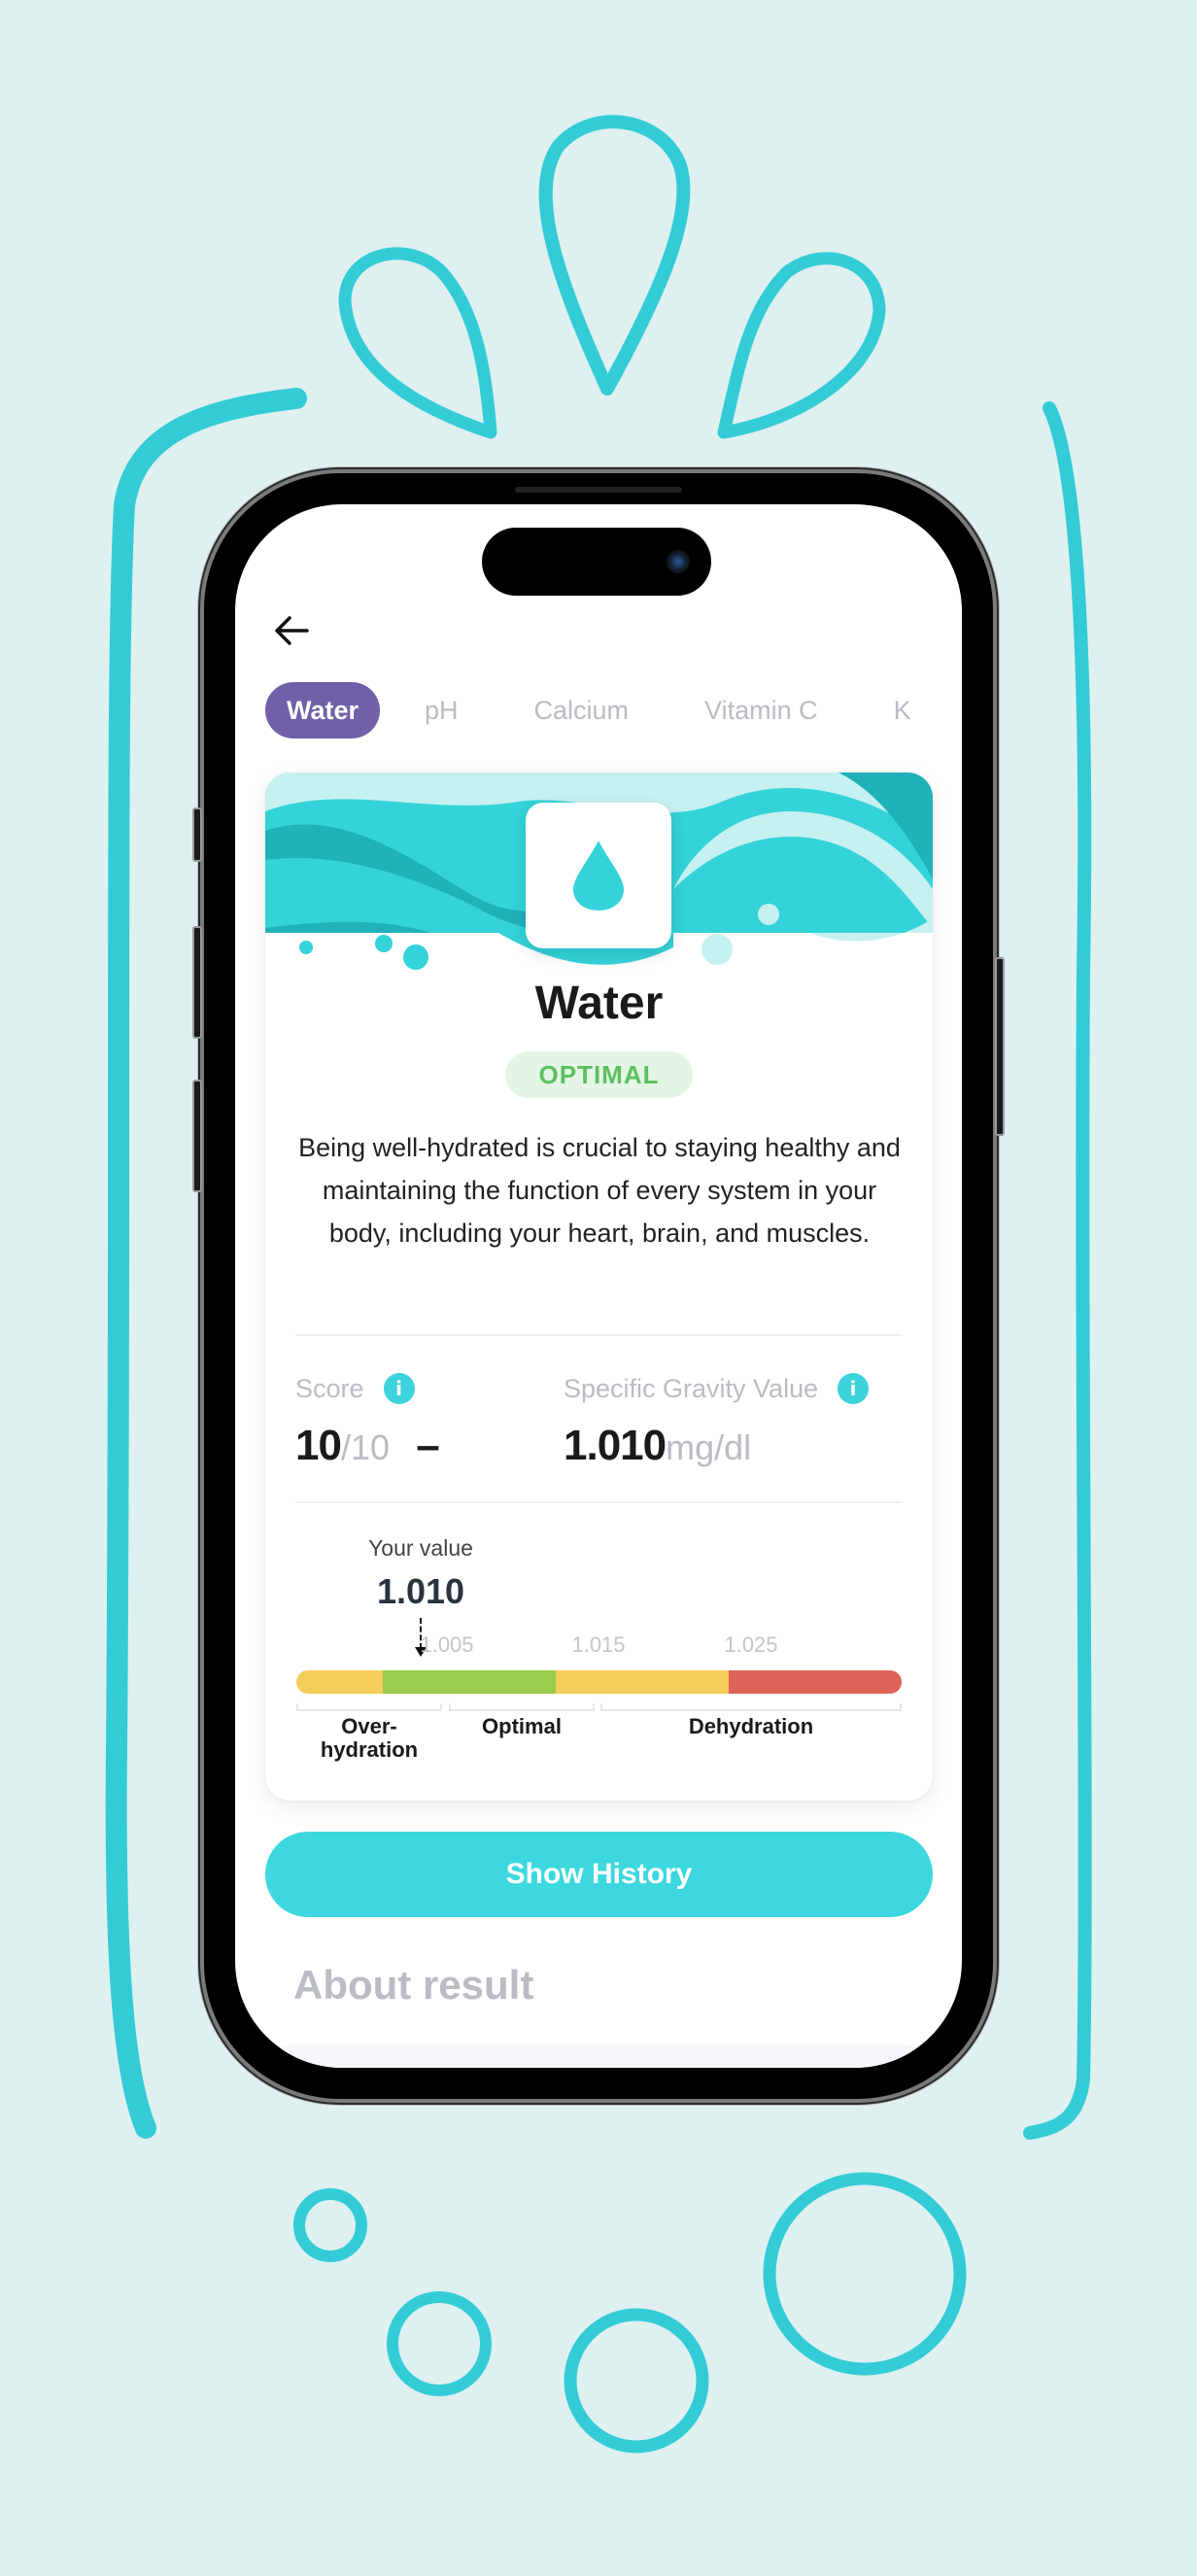  What do you see at coordinates (323, 710) in the screenshot?
I see `tab-water: Water` at bounding box center [323, 710].